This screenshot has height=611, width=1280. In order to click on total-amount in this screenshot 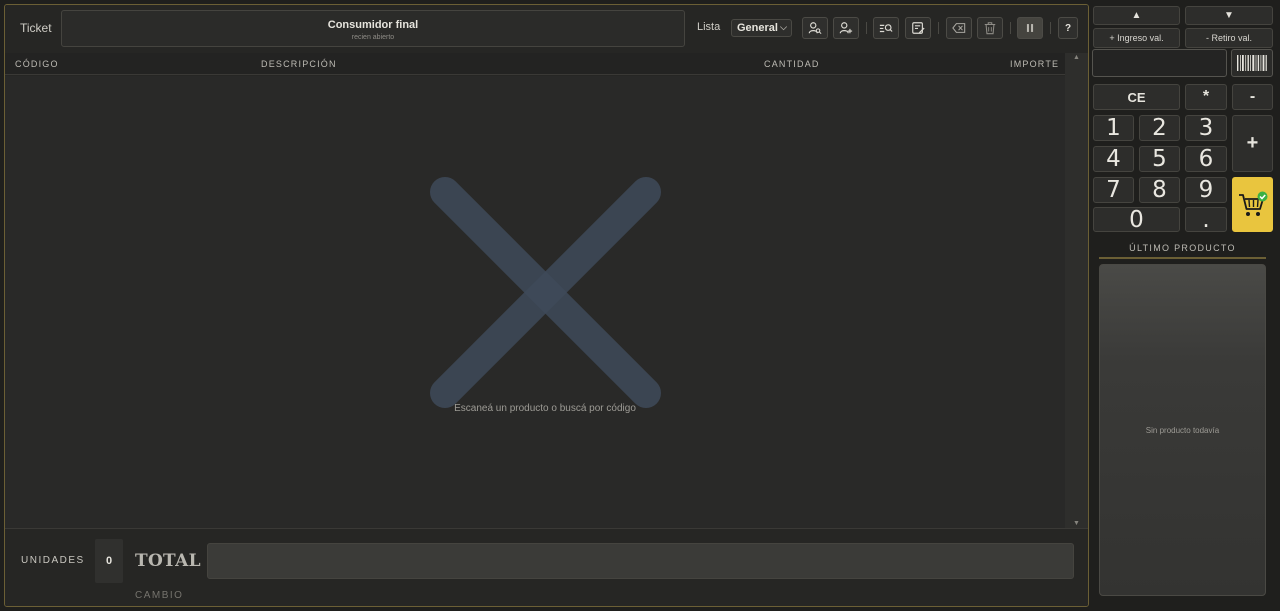, I will do `click(640, 561)`.